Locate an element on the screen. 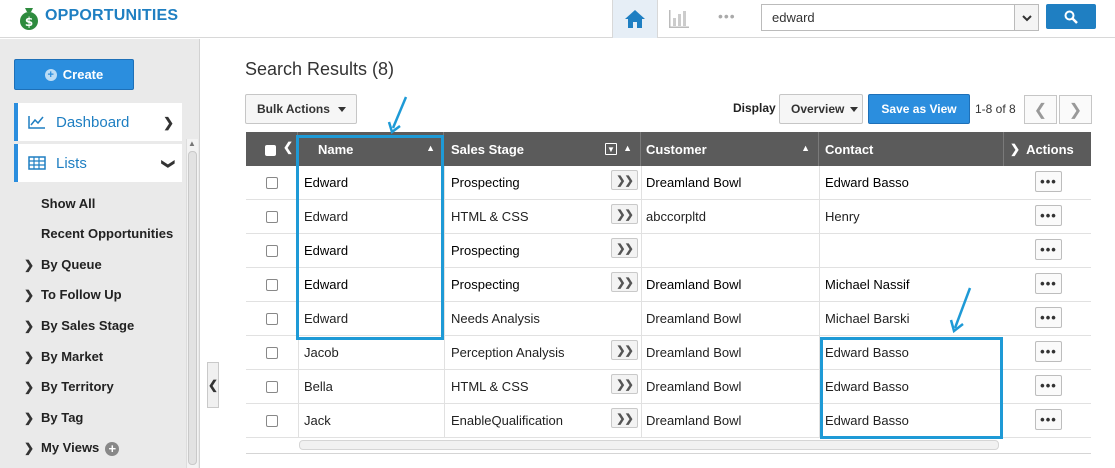 This screenshot has width=1115, height=468. table-horizontal-scrollbar is located at coordinates (649, 445).